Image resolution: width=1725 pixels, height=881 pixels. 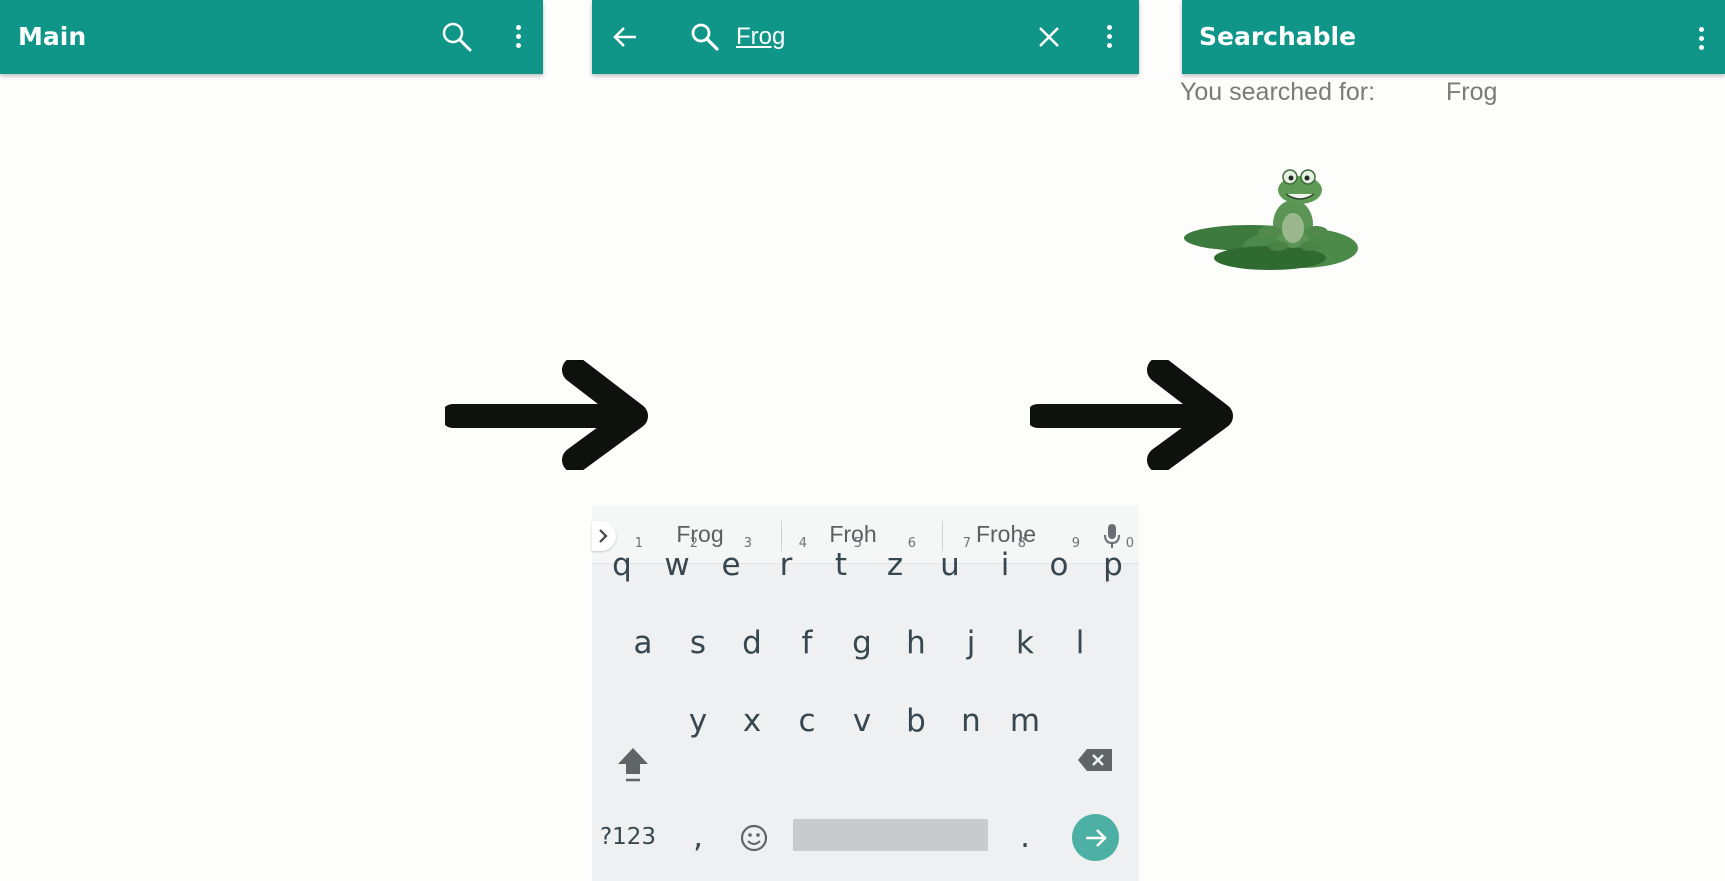 What do you see at coordinates (1278, 36) in the screenshot?
I see `searchable-title: Searchable` at bounding box center [1278, 36].